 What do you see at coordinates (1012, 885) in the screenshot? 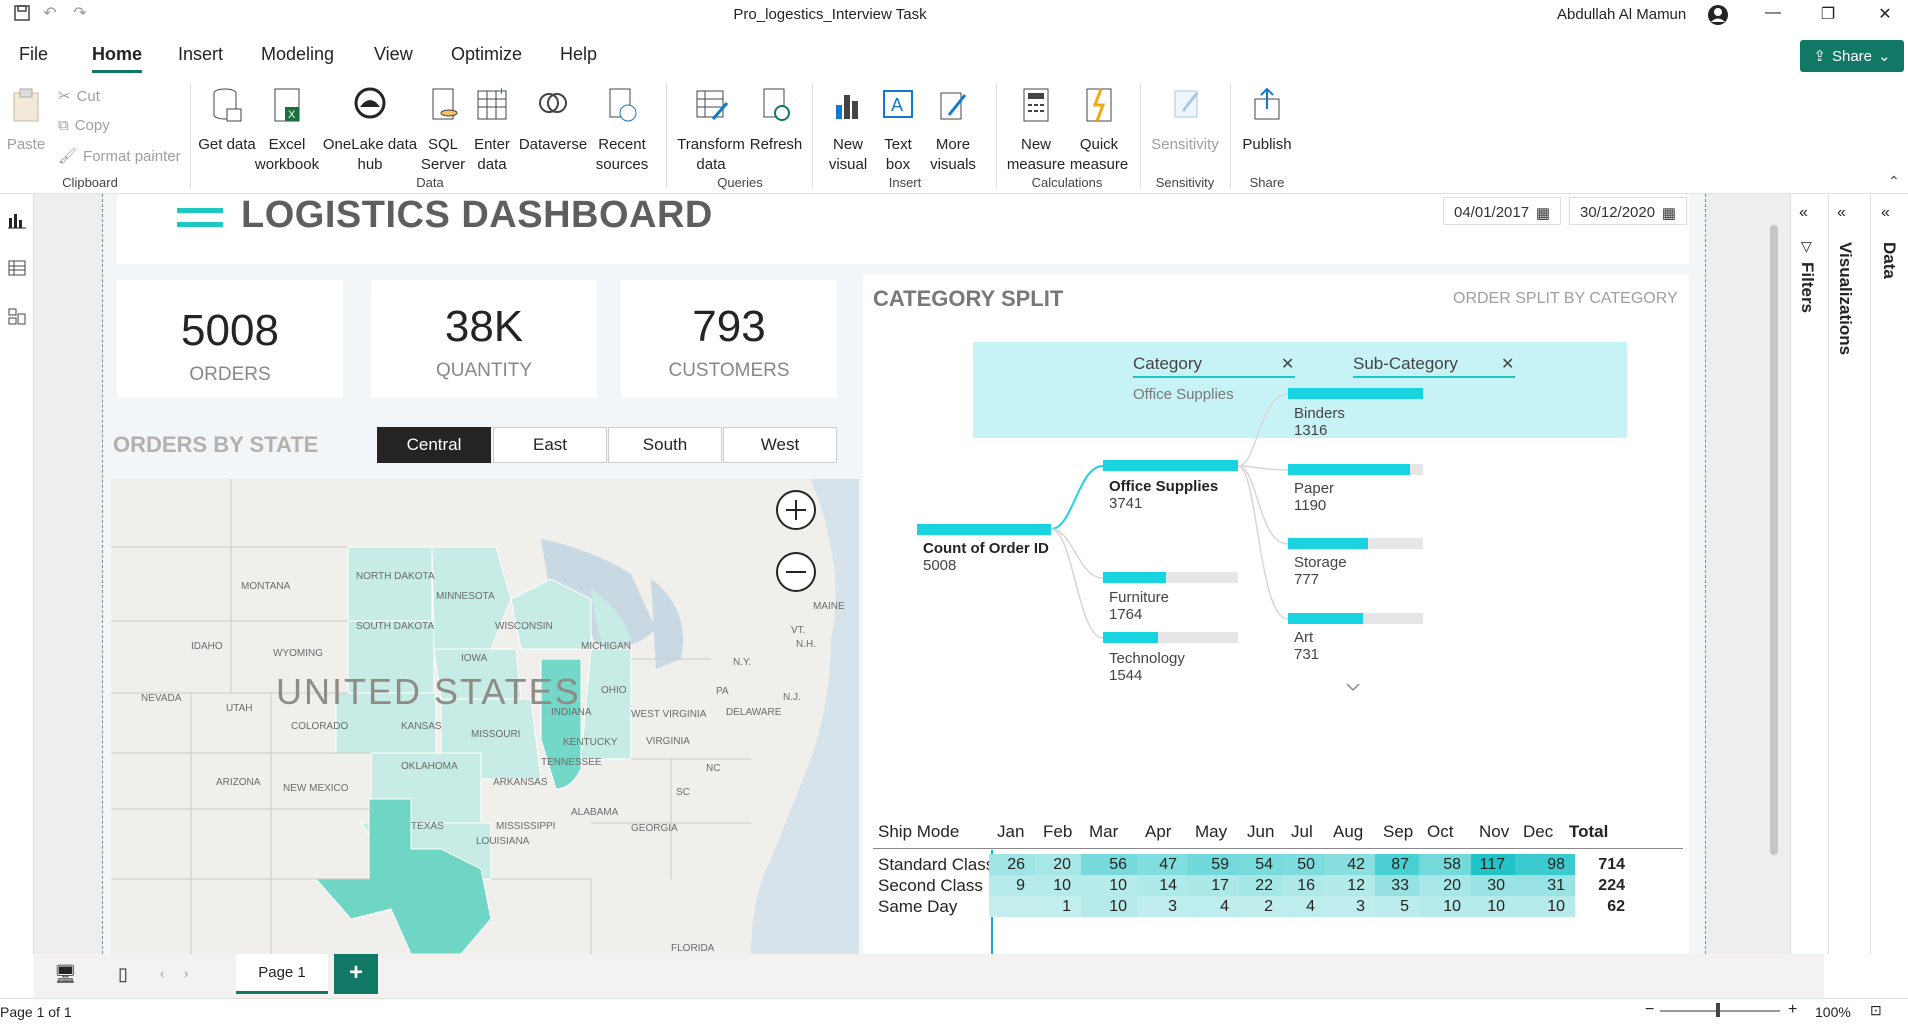
I see `matrix-cell: 9` at bounding box center [1012, 885].